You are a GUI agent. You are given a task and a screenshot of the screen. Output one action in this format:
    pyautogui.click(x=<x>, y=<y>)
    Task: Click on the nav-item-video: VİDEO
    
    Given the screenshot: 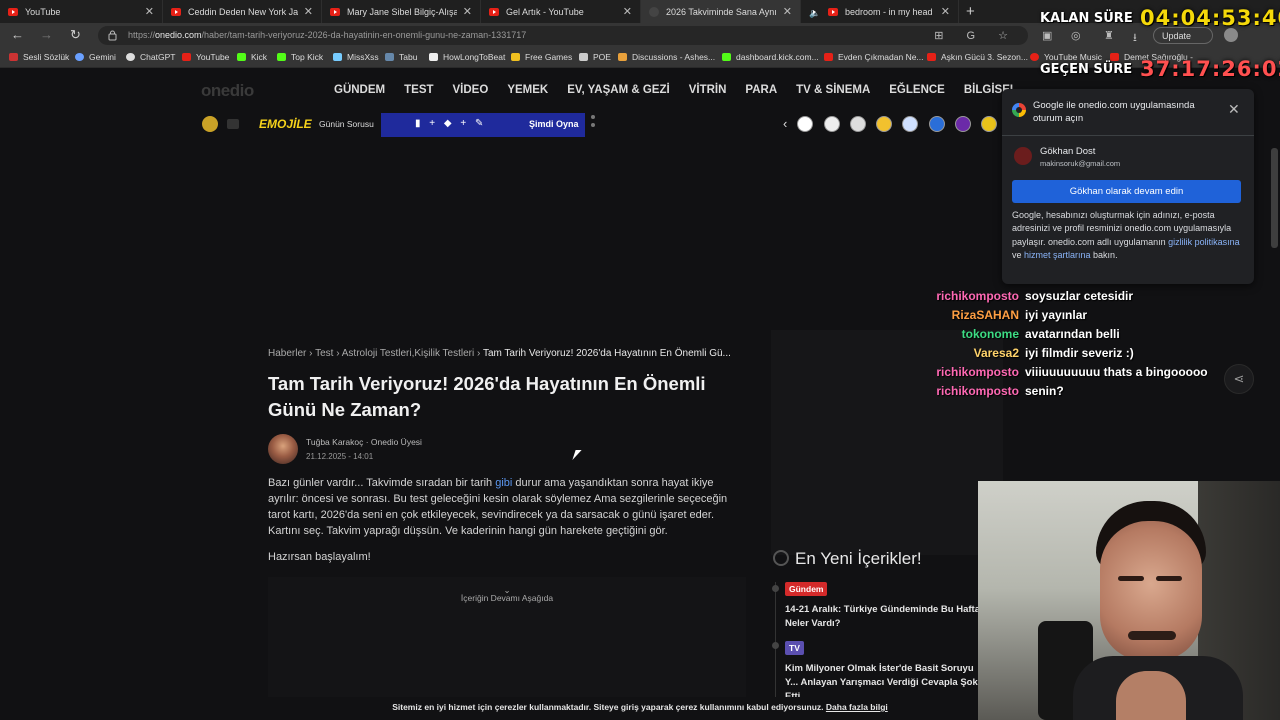 What is the action you would take?
    pyautogui.click(x=471, y=90)
    